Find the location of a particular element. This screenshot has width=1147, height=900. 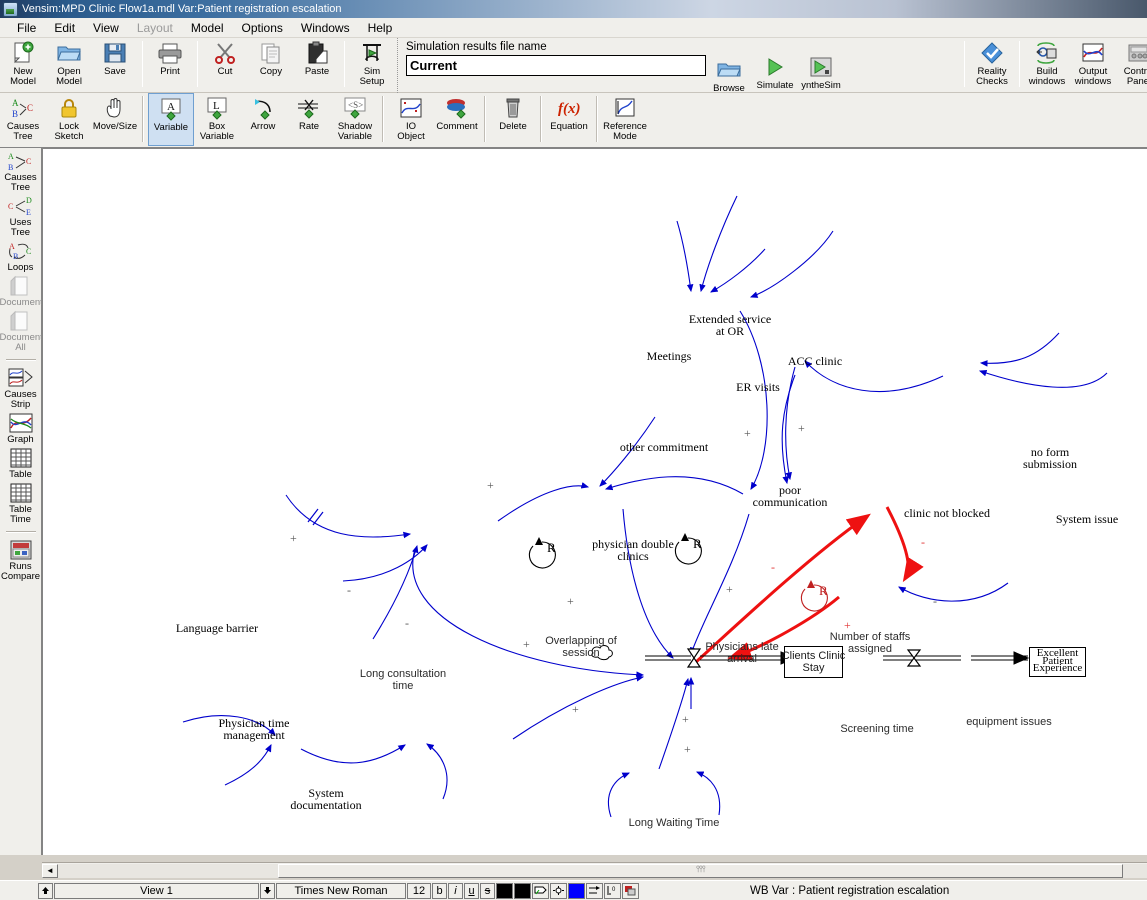

sidebar-item-table: Table is located at coordinates (21, 463).